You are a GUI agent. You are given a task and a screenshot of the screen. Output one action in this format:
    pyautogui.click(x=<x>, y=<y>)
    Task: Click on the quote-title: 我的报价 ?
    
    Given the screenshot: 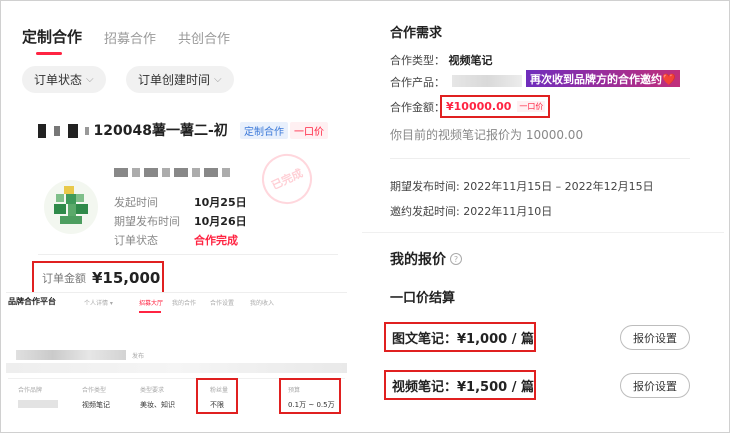 What is the action you would take?
    pyautogui.click(x=426, y=259)
    